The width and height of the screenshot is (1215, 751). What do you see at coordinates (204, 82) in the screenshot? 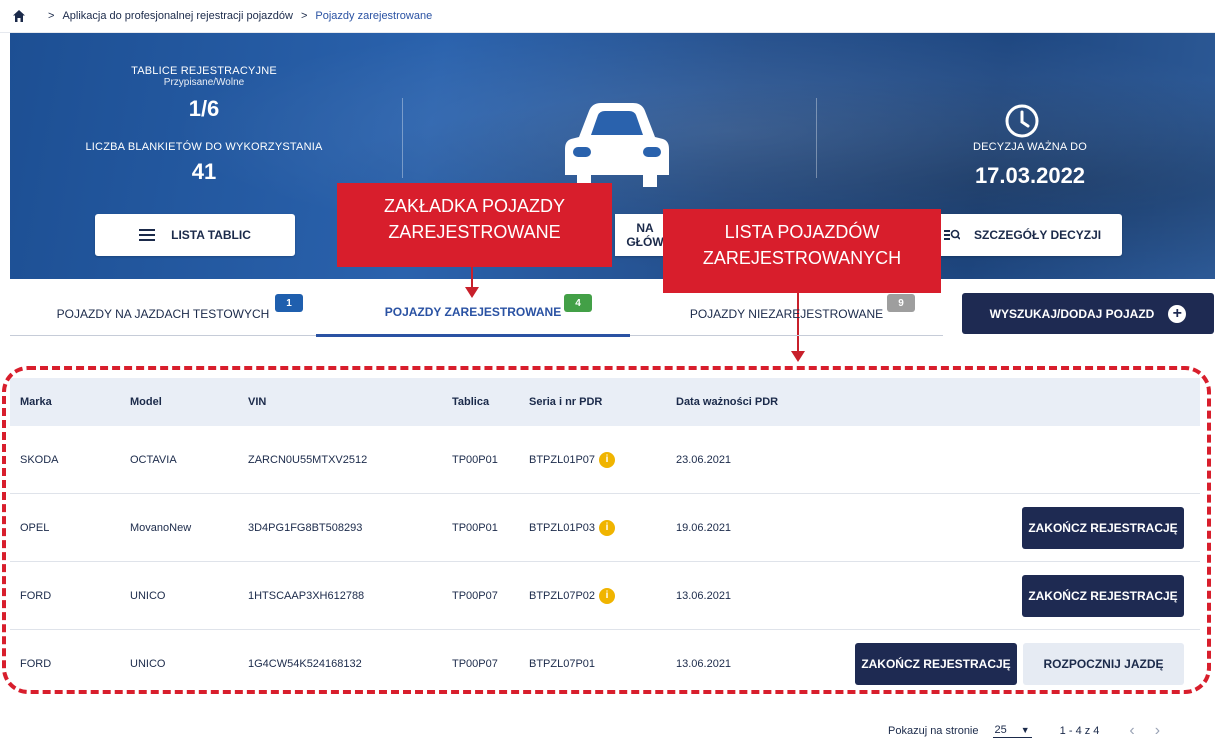
I see `plates-subtitle: Przypisane/Wolne` at bounding box center [204, 82].